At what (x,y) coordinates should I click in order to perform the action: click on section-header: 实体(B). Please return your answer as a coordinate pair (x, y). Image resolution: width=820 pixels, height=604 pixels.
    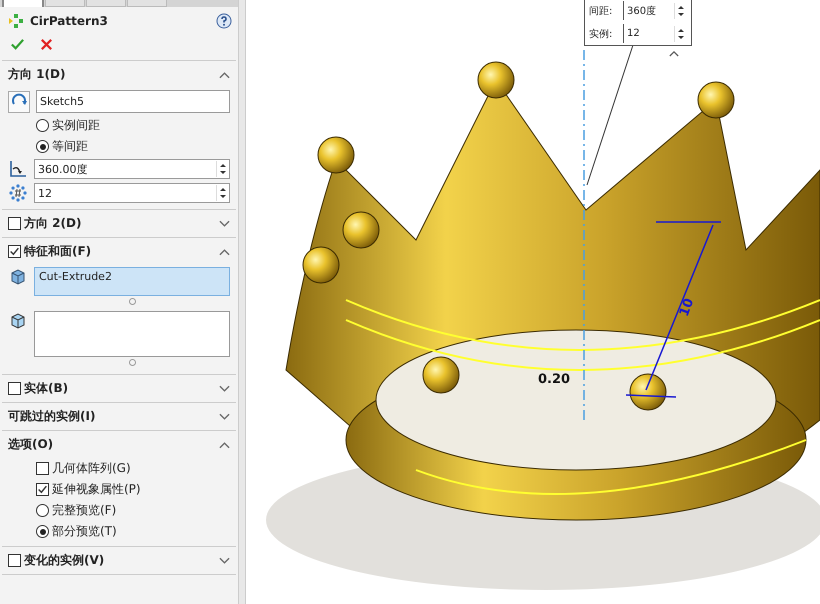
    Looking at the image, I should click on (119, 388).